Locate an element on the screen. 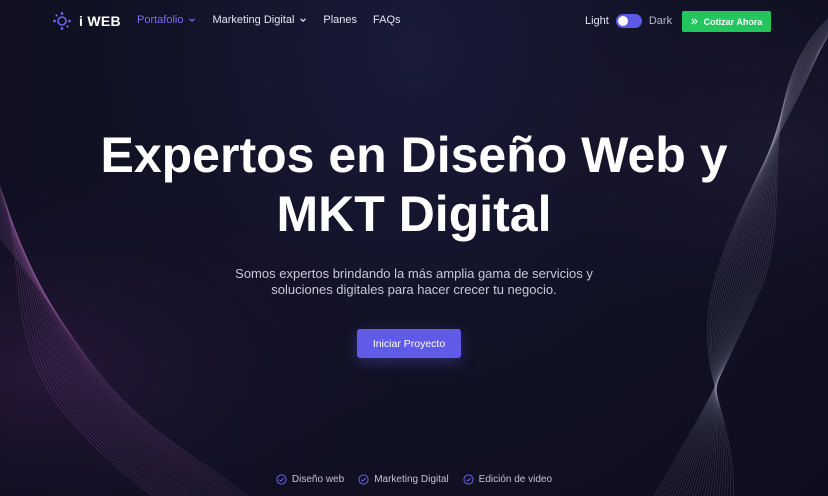 The image size is (828, 496). feature-item-diseno-web: Diseño web is located at coordinates (310, 479).